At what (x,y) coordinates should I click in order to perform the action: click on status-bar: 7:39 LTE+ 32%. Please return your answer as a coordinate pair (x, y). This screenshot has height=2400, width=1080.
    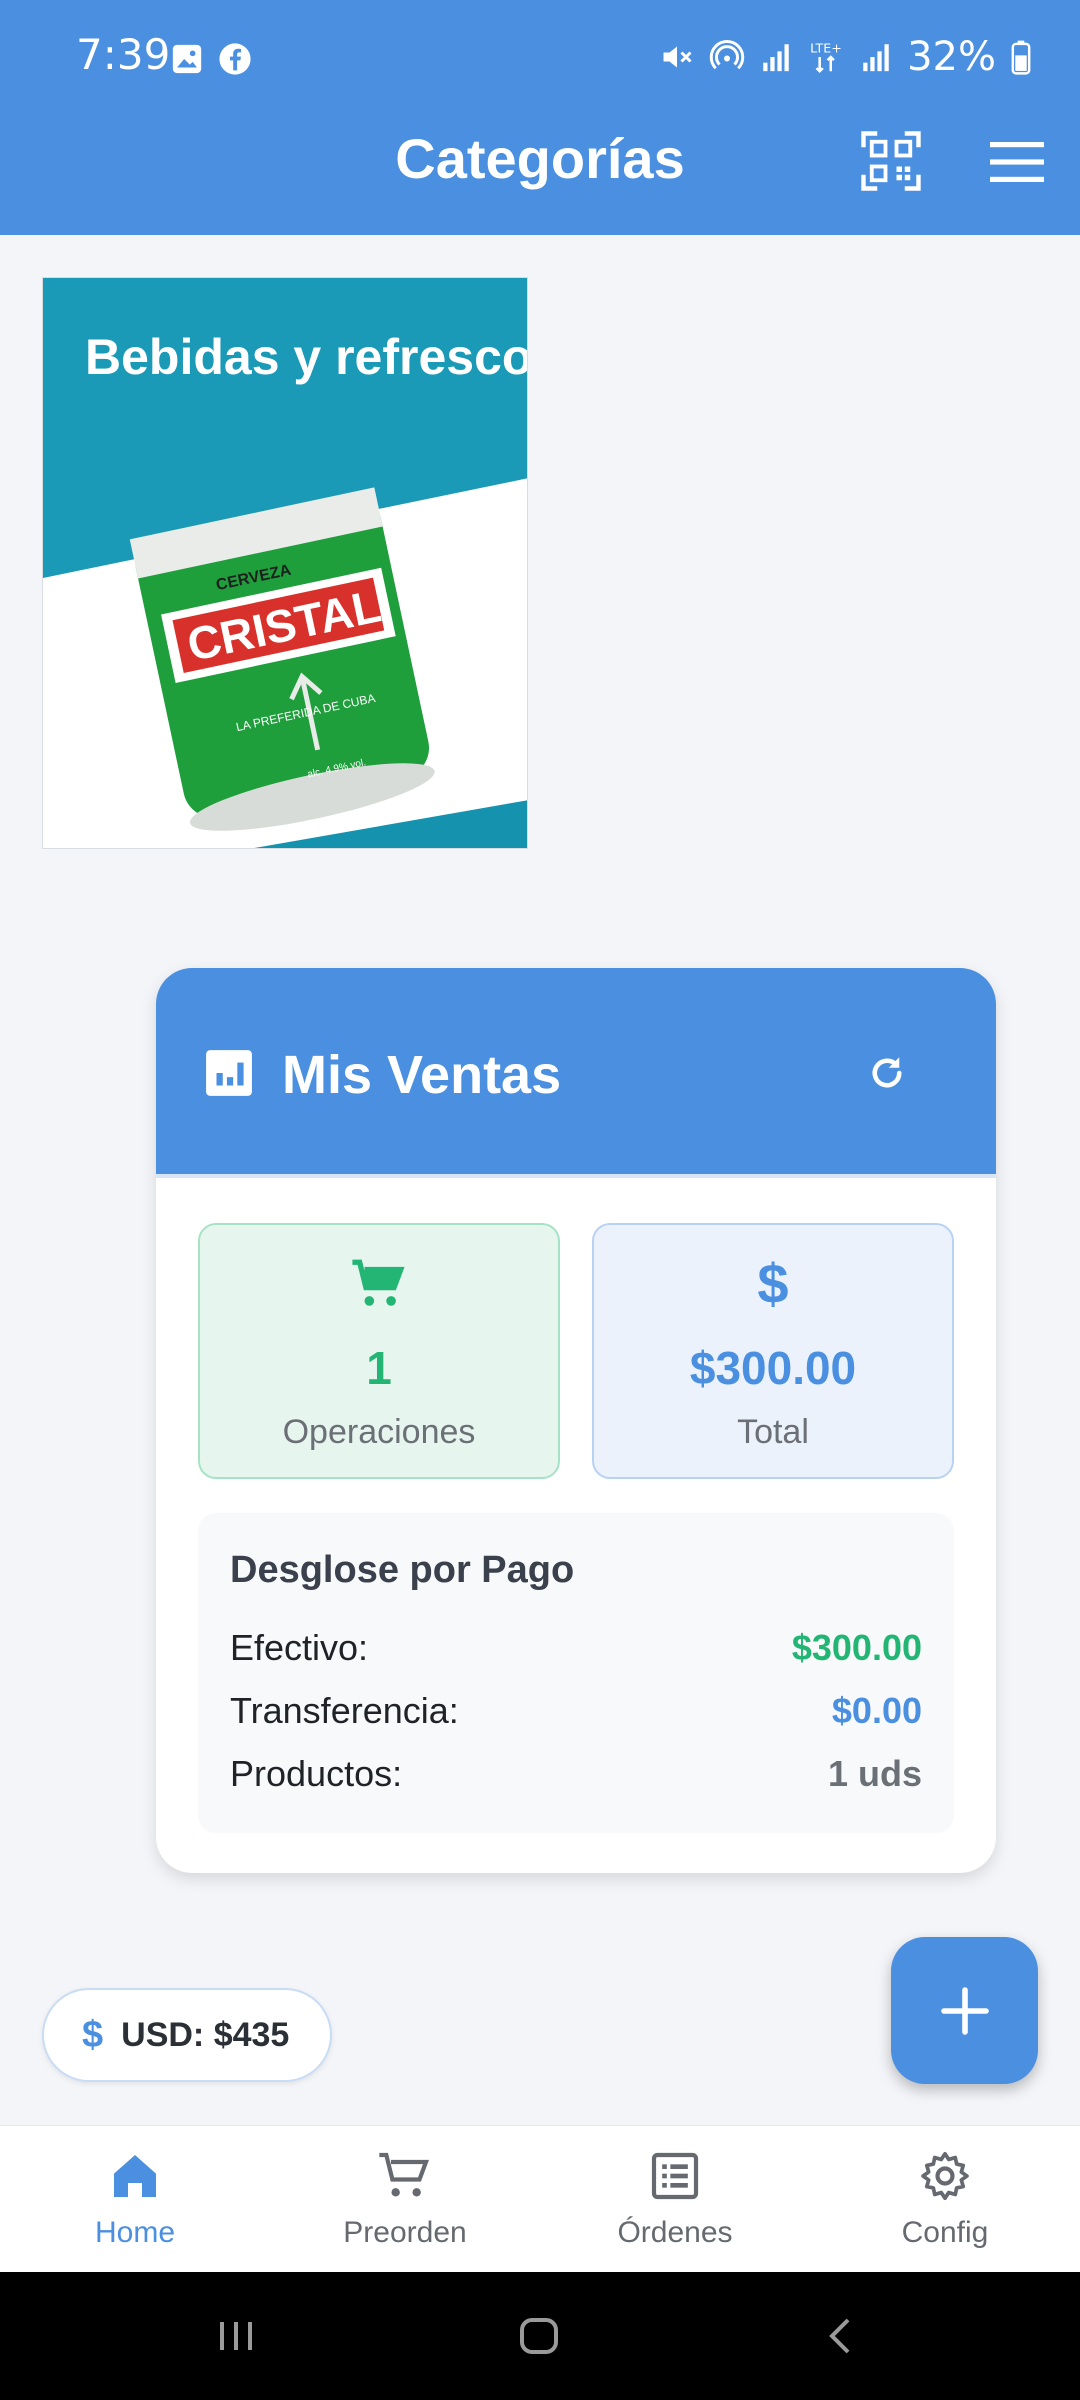
    Looking at the image, I should click on (540, 59).